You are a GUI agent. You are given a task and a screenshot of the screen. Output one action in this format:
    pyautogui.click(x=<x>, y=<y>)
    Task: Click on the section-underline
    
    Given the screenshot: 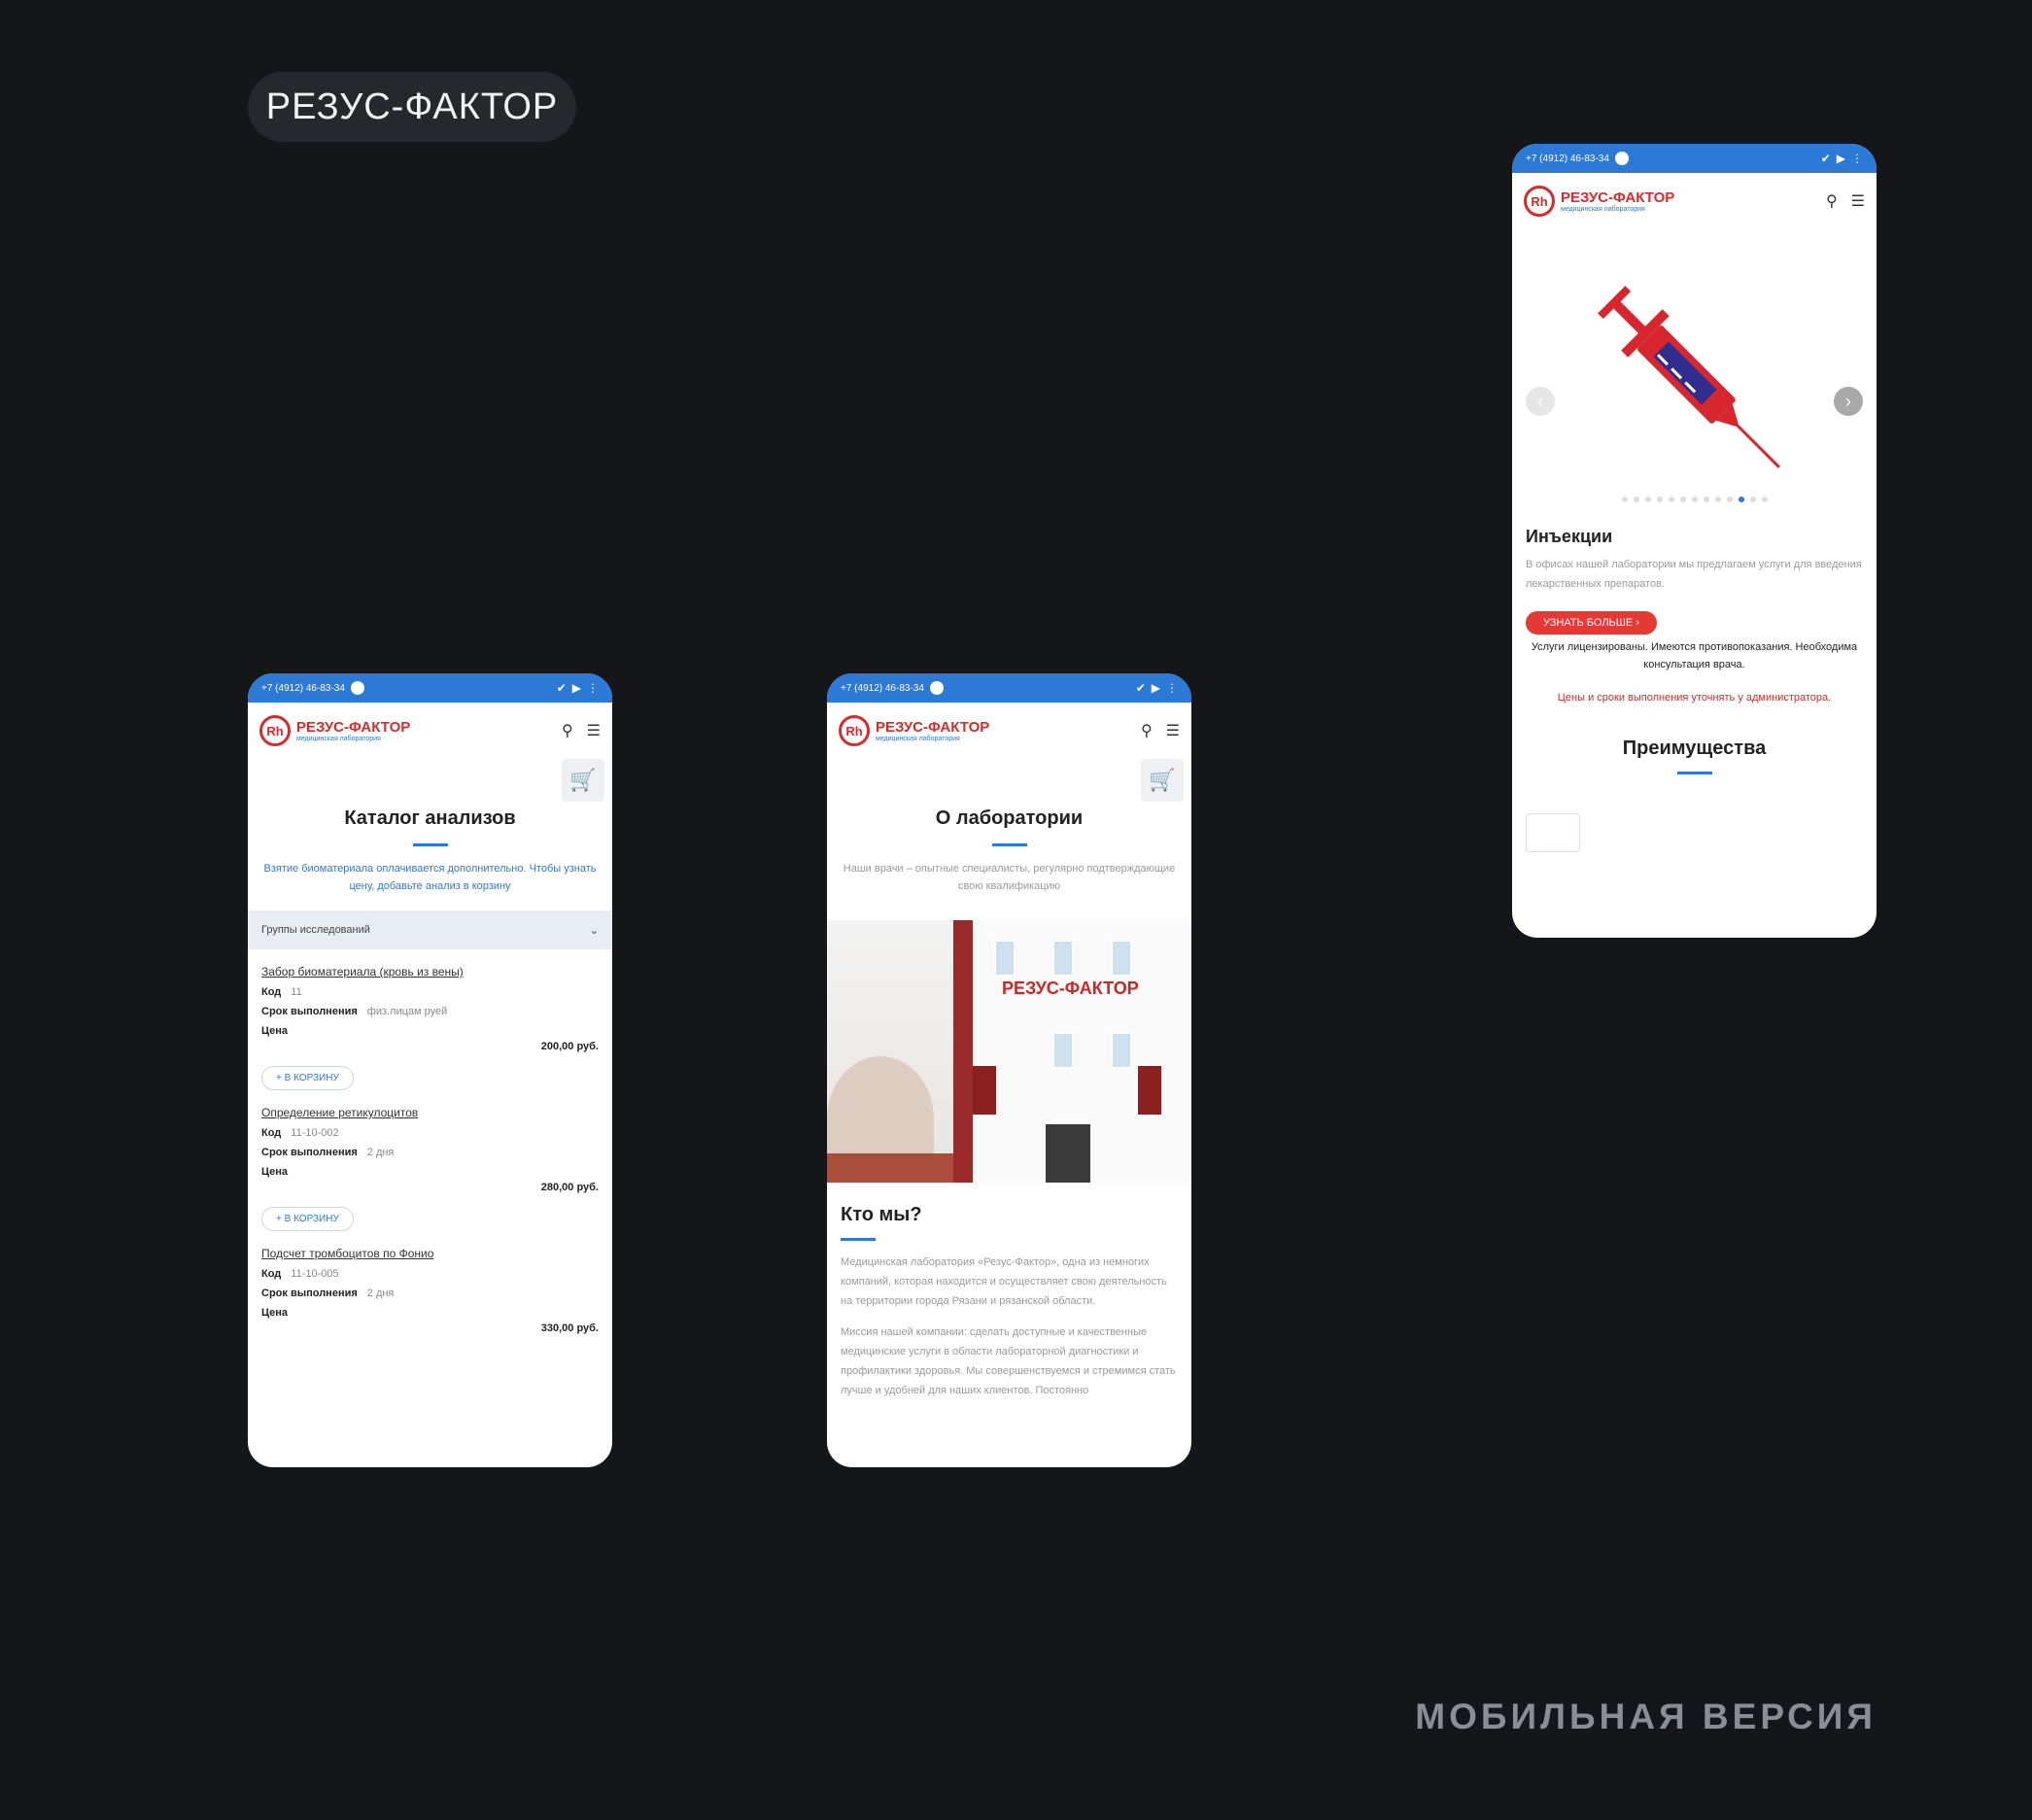 What is the action you would take?
    pyautogui.click(x=1694, y=773)
    